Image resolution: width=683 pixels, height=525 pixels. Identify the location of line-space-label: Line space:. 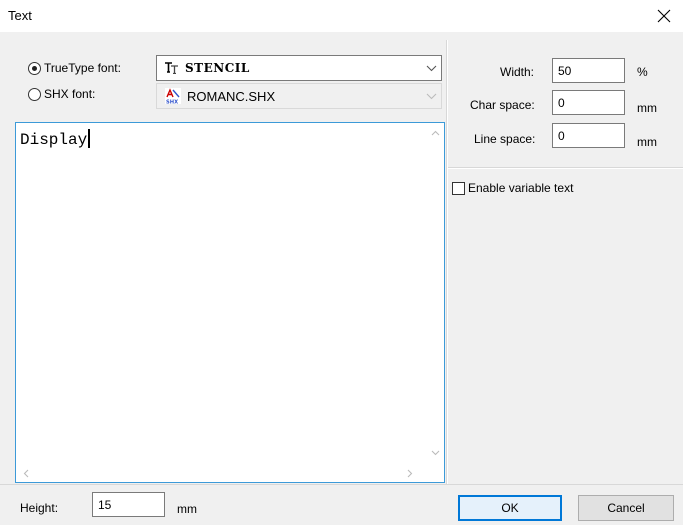
(505, 139).